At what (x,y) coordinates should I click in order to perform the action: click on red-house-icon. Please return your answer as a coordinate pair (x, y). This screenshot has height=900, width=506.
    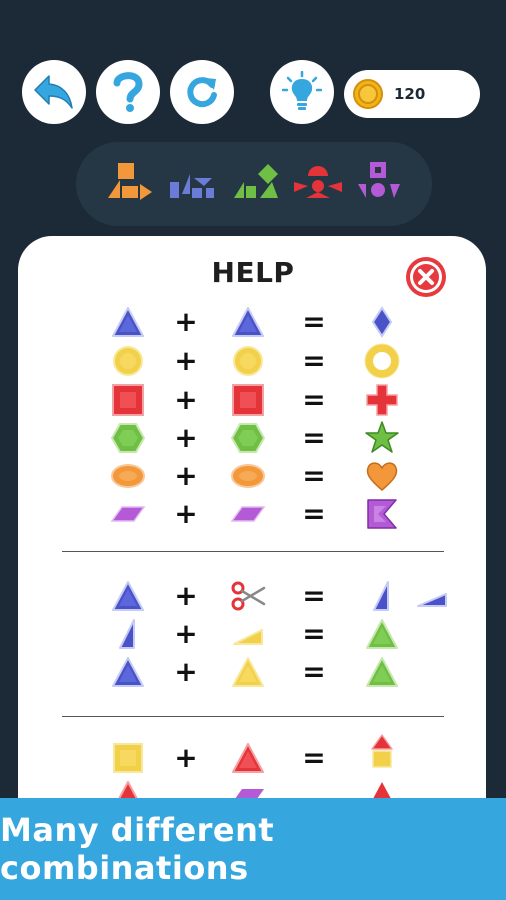
    Looking at the image, I should click on (382, 751).